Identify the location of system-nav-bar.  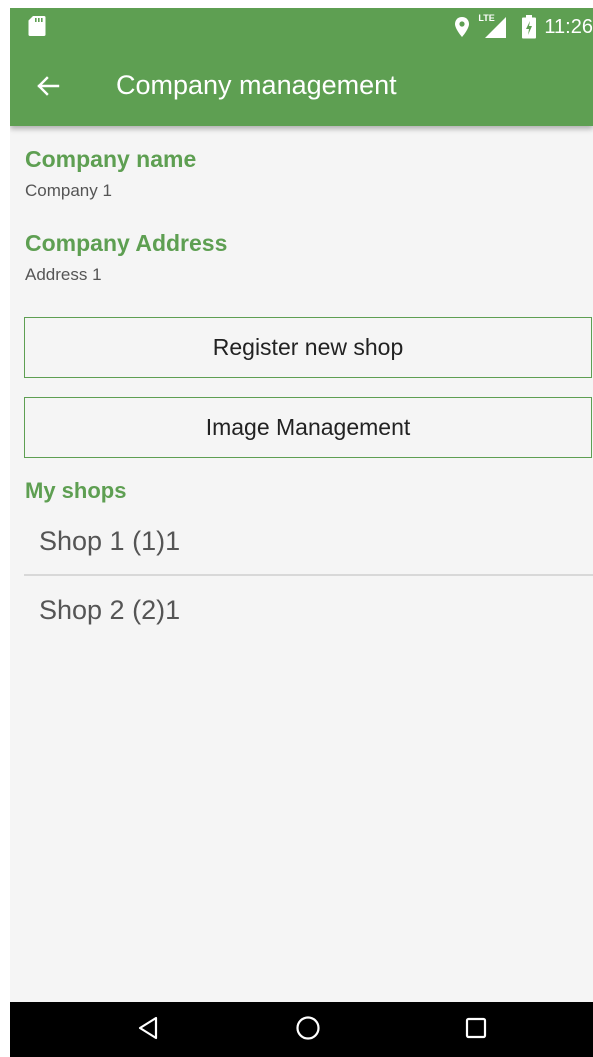
(301, 1029).